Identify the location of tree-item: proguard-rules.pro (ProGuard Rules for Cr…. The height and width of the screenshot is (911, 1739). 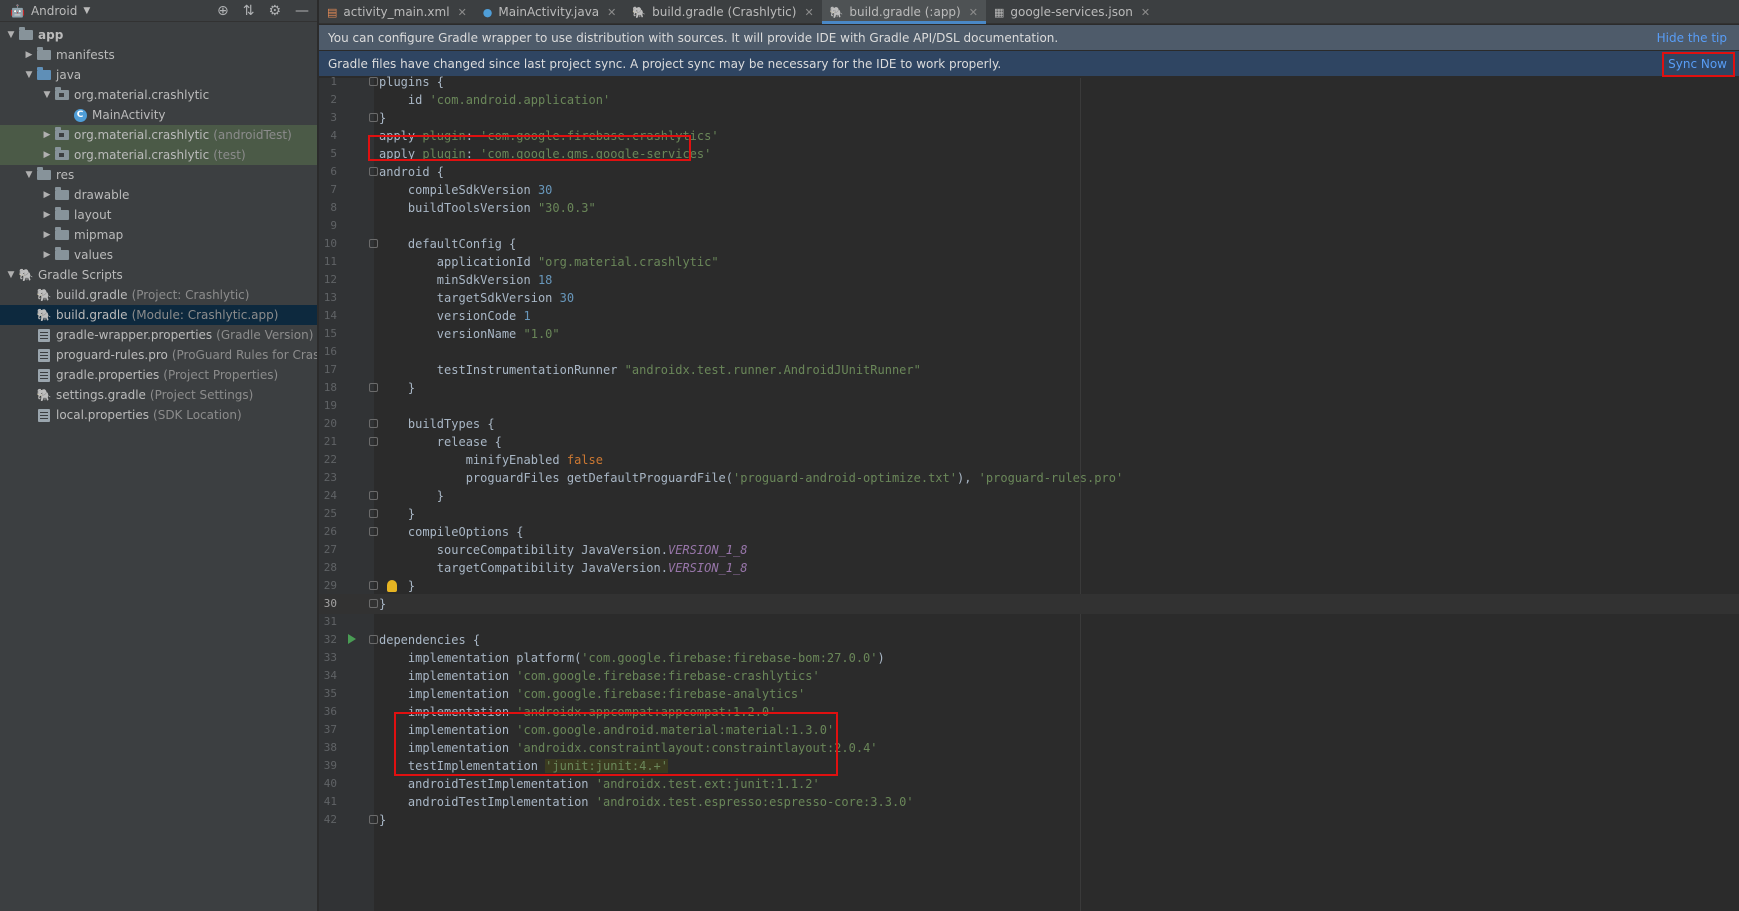
(158, 355).